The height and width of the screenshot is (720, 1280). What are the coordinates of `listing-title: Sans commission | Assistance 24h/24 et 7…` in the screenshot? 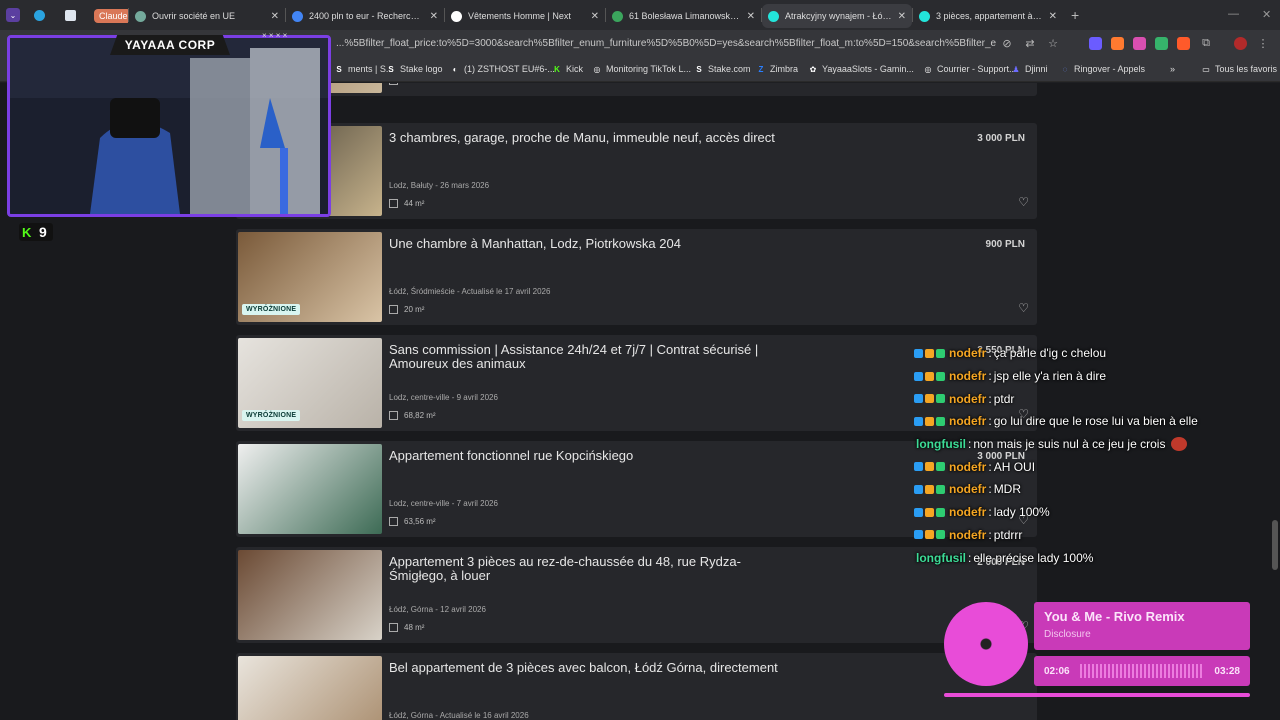 It's located at (589, 357).